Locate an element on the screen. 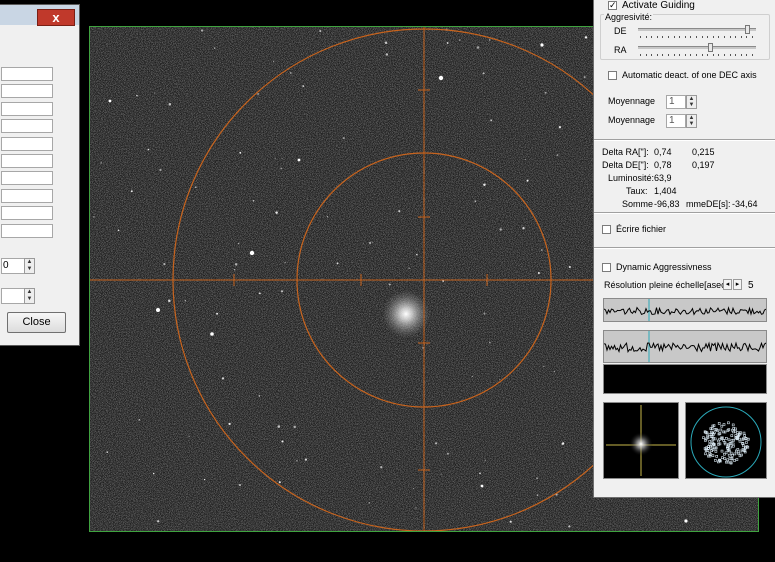 The height and width of the screenshot is (562, 775). delta-ra-rms: 0,215 is located at coordinates (703, 152).